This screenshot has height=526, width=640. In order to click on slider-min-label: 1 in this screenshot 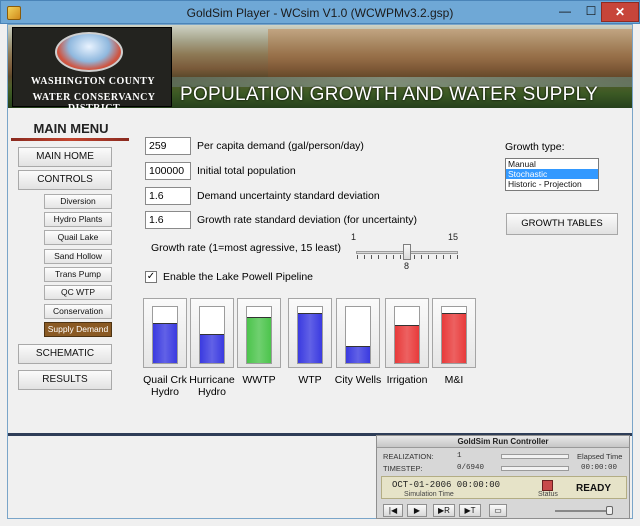, I will do `click(354, 237)`.